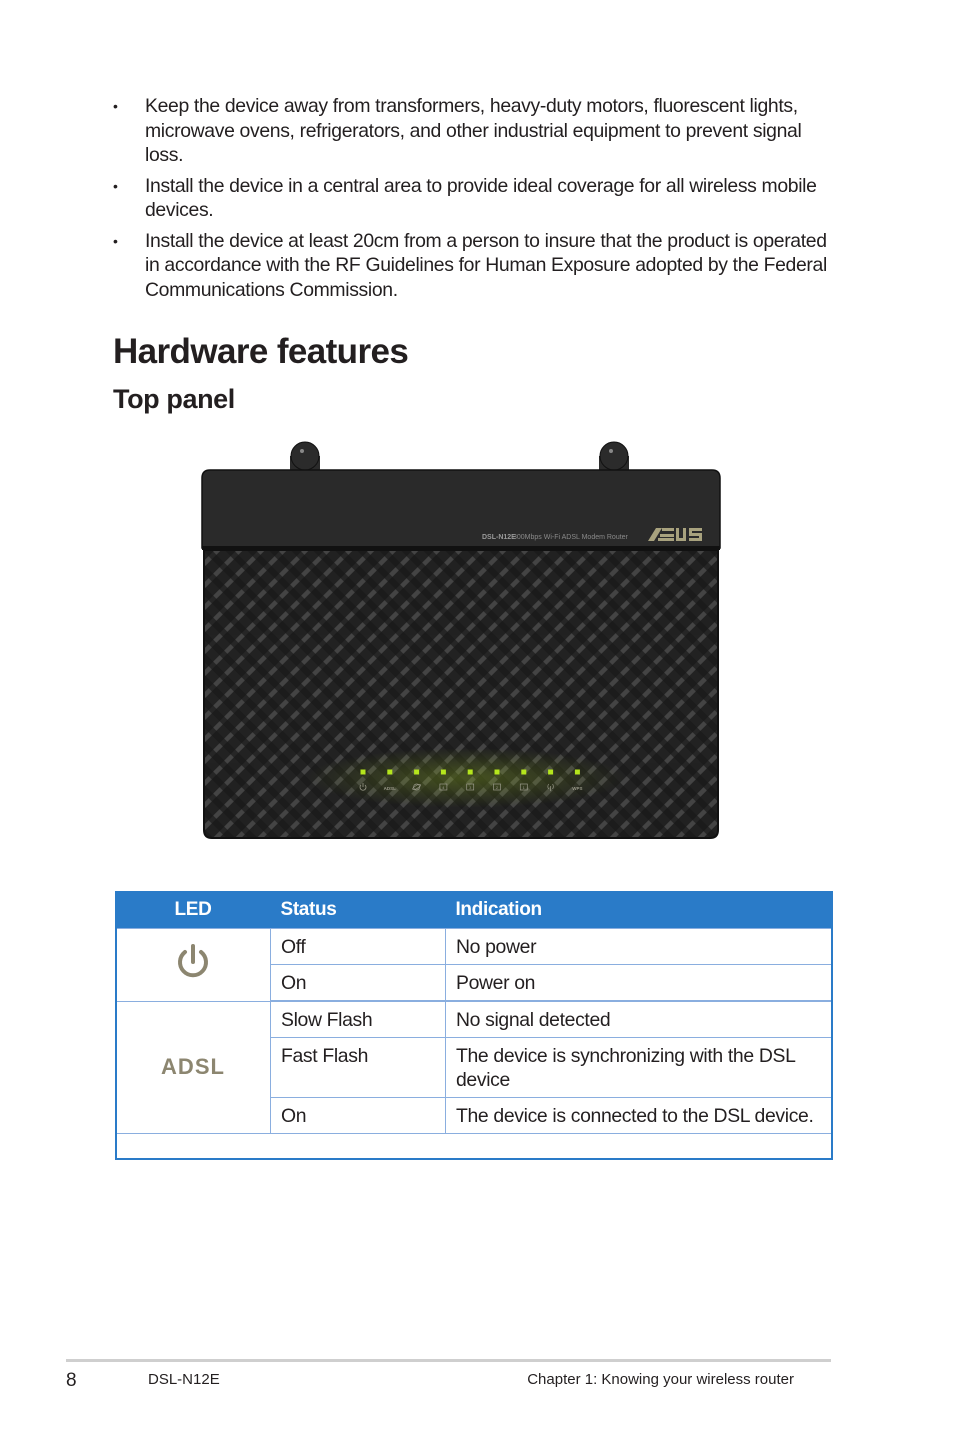 The width and height of the screenshot is (954, 1438). What do you see at coordinates (358, 1067) in the screenshot?
I see `status-cell: Fast Flash` at bounding box center [358, 1067].